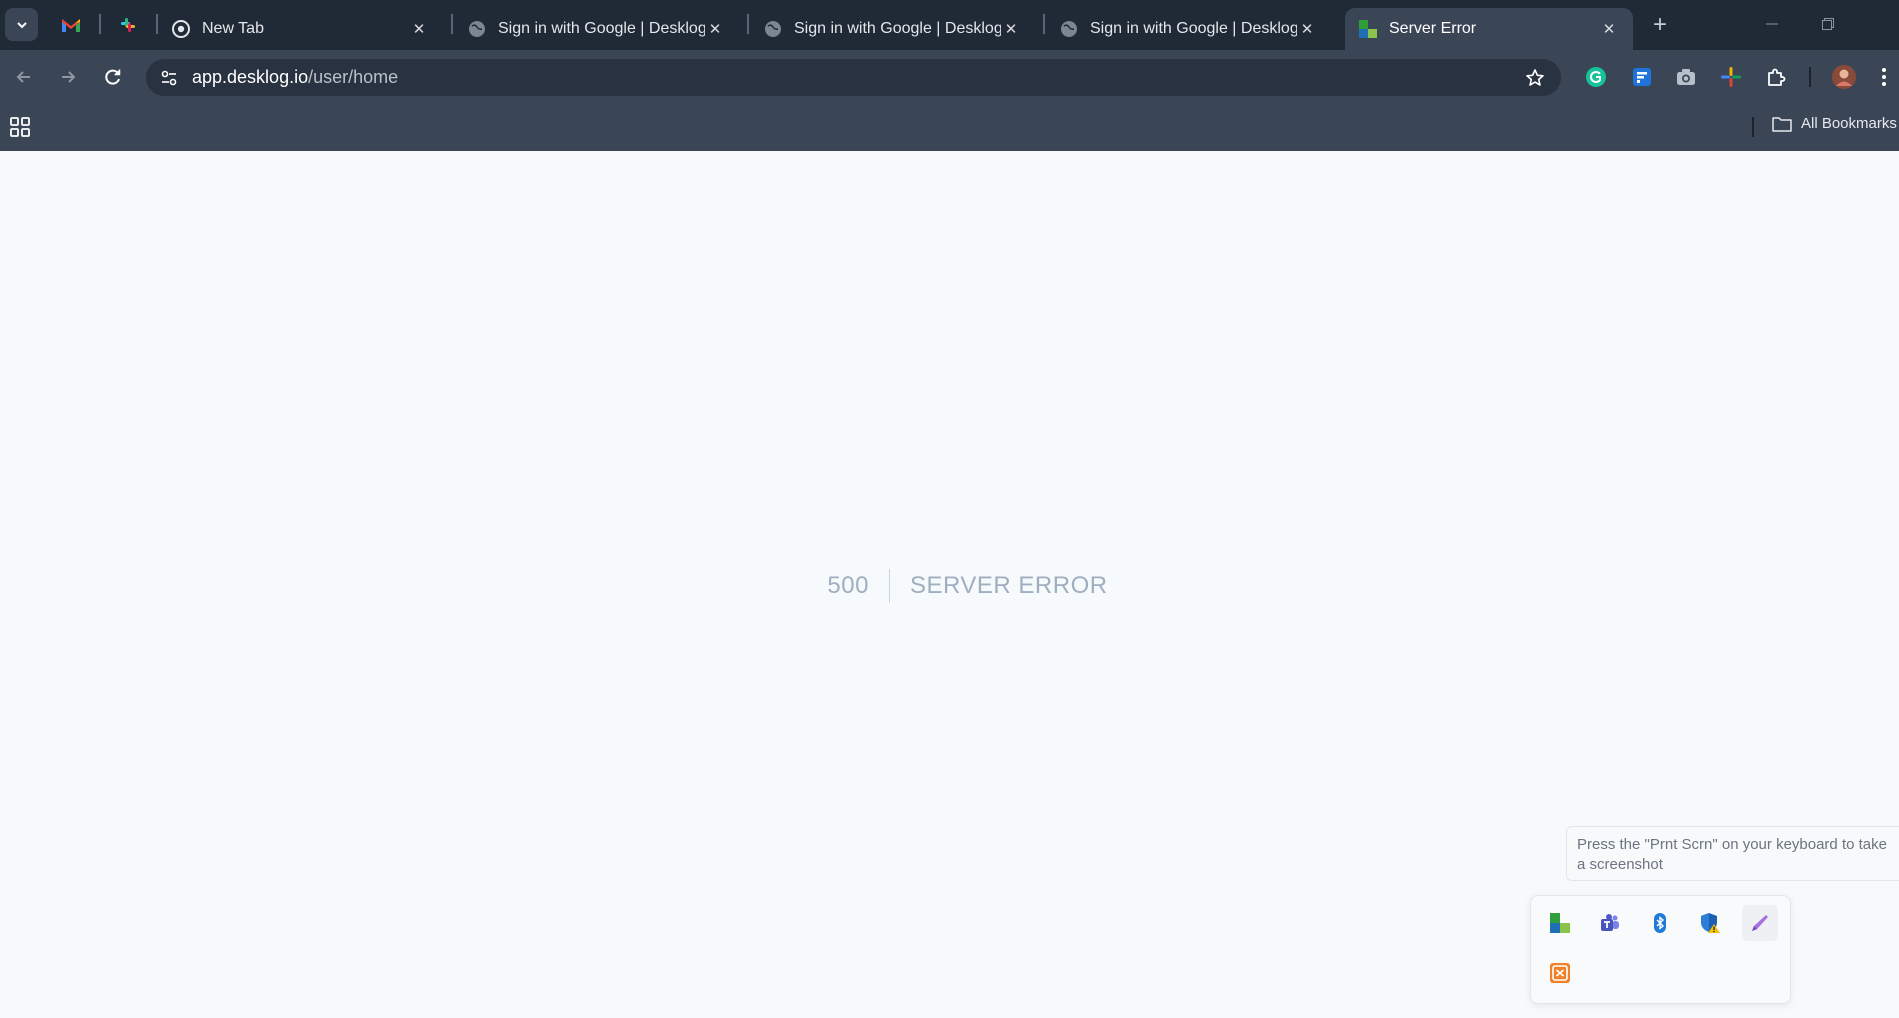 The width and height of the screenshot is (1899, 1018). What do you see at coordinates (1776, 77) in the screenshot?
I see `extensions-puzzle-icon` at bounding box center [1776, 77].